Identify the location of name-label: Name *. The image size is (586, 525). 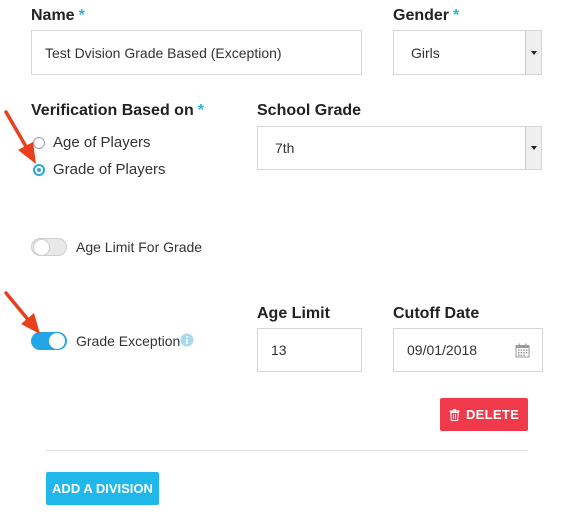
(58, 15).